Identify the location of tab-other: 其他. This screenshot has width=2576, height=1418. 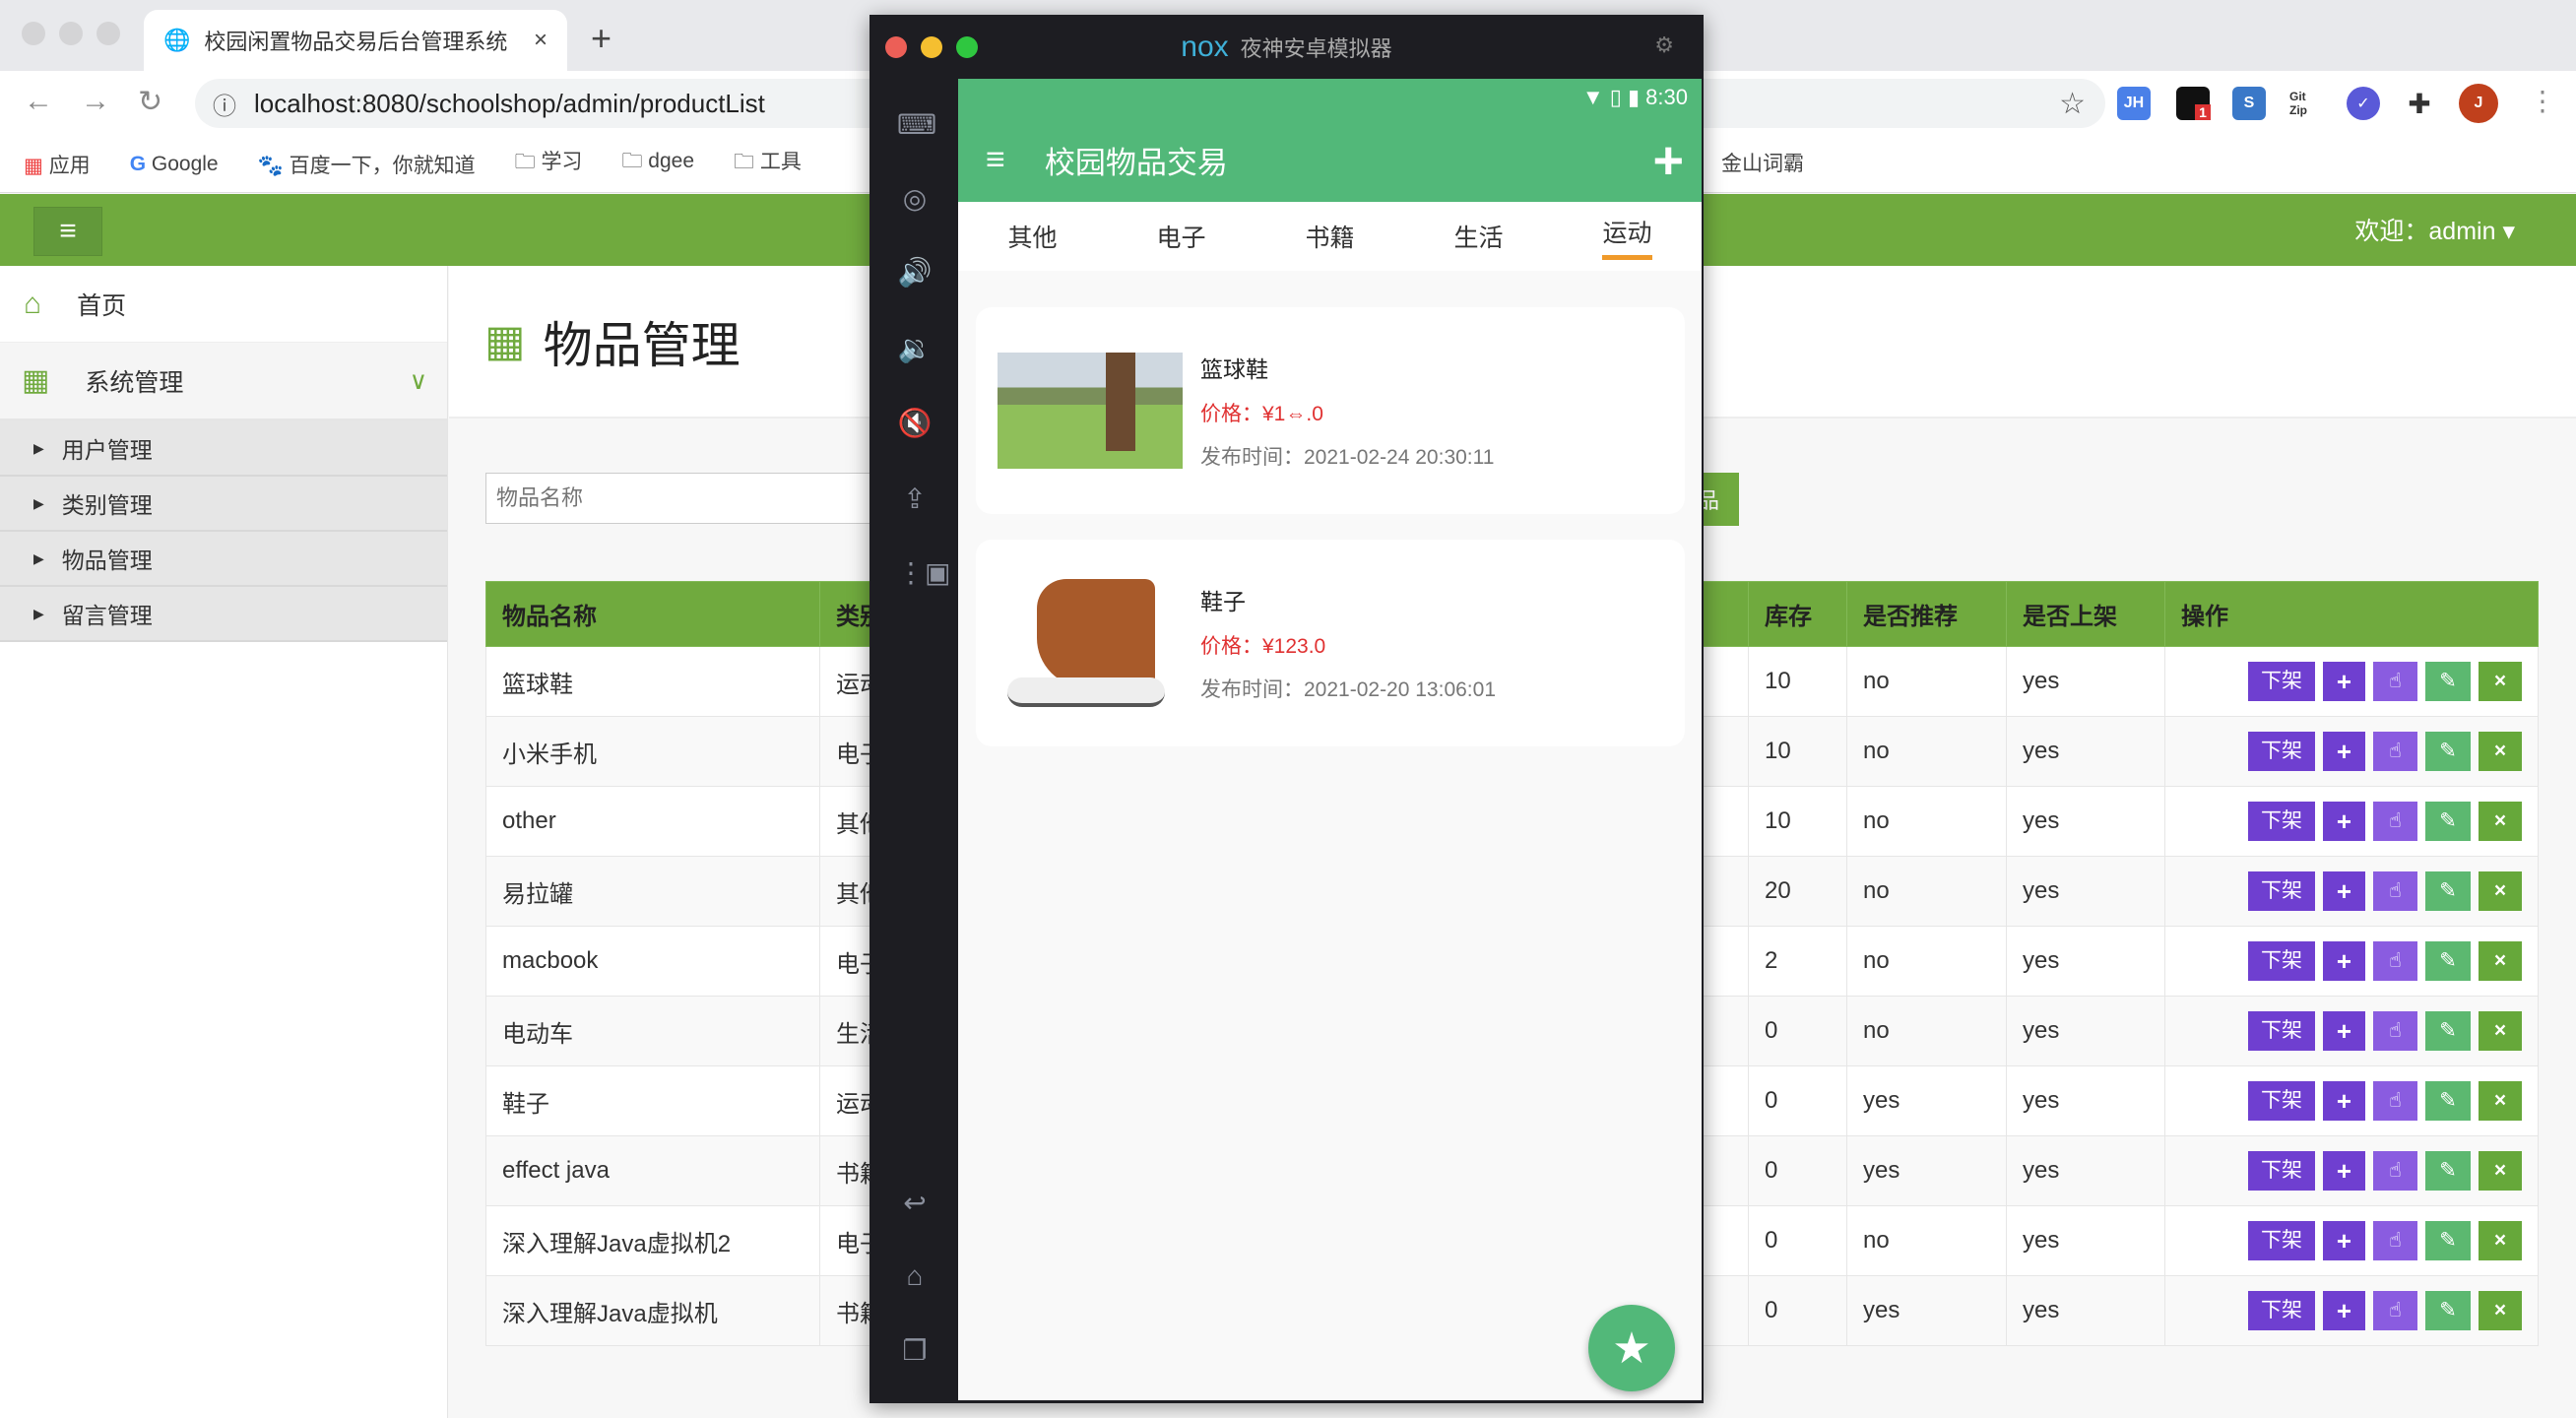
(1032, 236).